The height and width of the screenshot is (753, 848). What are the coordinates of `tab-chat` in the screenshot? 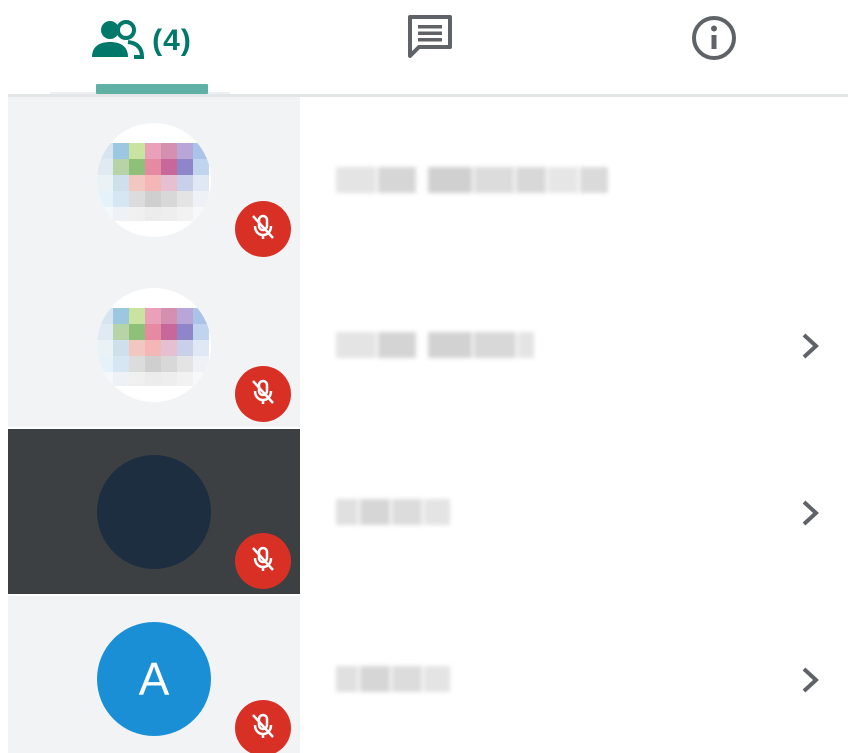 It's located at (430, 47).